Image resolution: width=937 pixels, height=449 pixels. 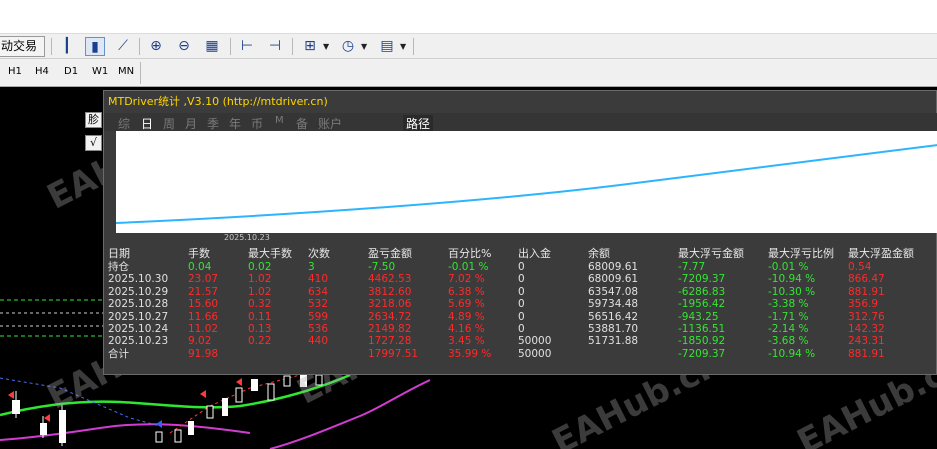 I want to click on table-cell-mddpct: -0.01 %, so click(x=788, y=267).